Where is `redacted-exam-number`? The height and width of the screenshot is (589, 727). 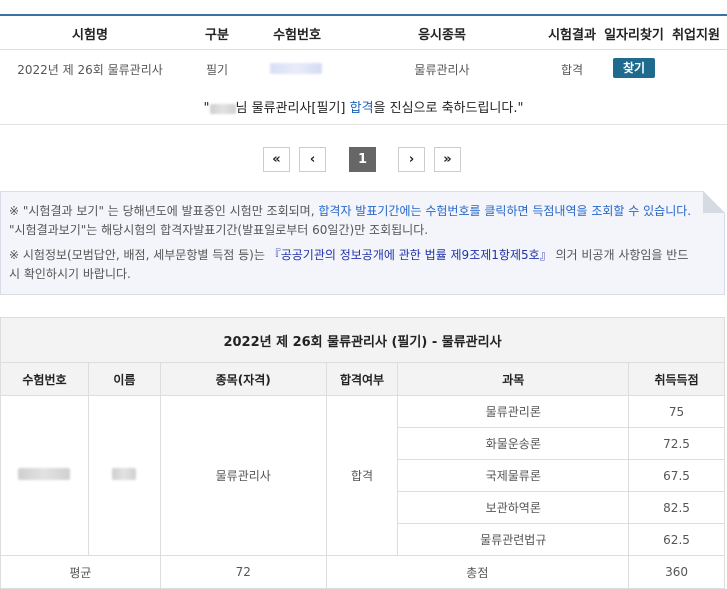 redacted-exam-number is located at coordinates (44, 475).